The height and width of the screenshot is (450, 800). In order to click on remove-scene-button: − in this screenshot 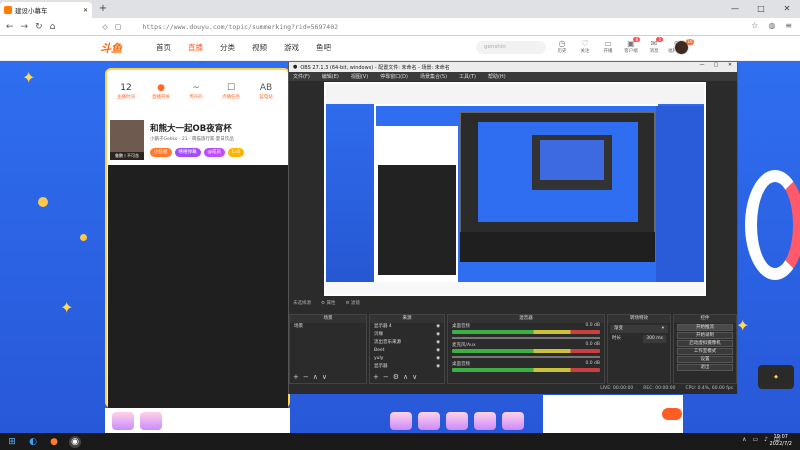, I will do `click(306, 377)`.